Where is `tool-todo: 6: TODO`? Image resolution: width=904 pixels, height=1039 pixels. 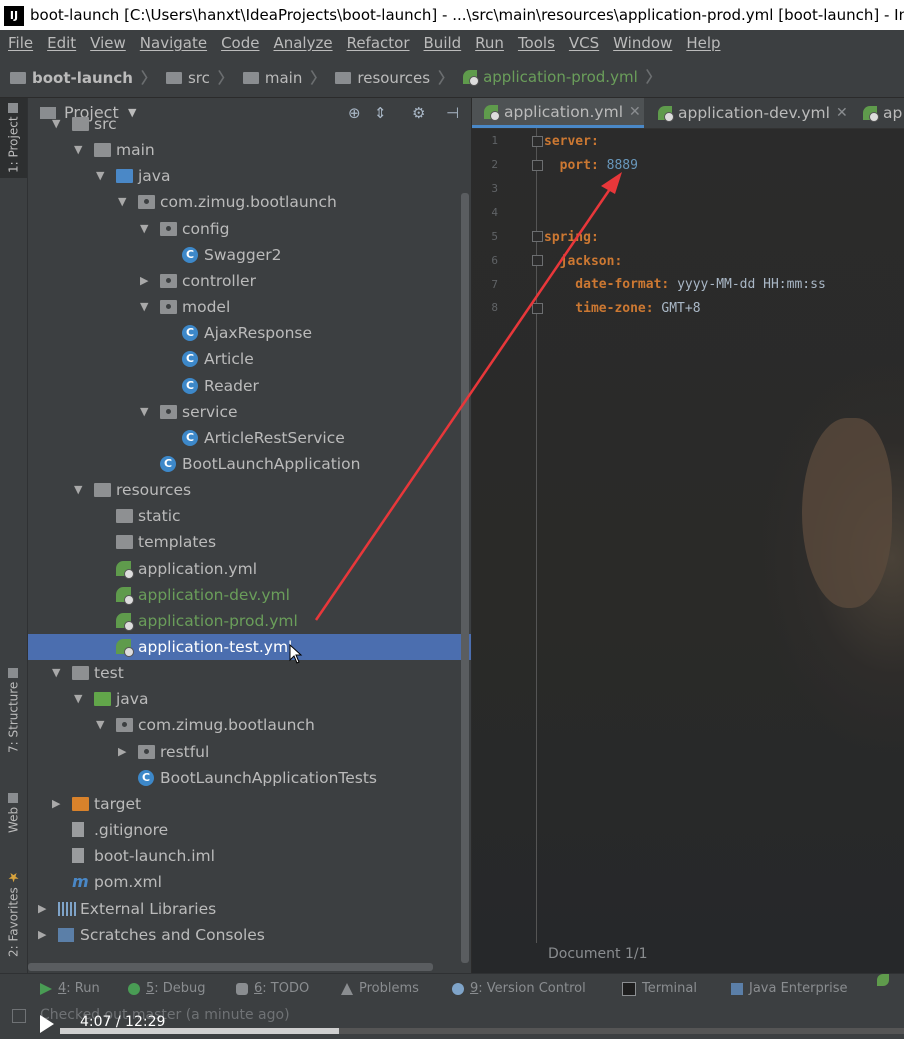 tool-todo: 6: TODO is located at coordinates (272, 989).